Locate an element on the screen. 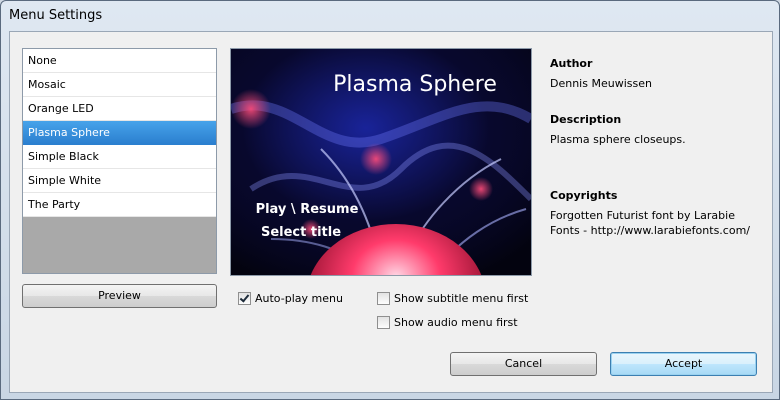 The height and width of the screenshot is (400, 780). list-item-the-party: The Party is located at coordinates (119, 205).